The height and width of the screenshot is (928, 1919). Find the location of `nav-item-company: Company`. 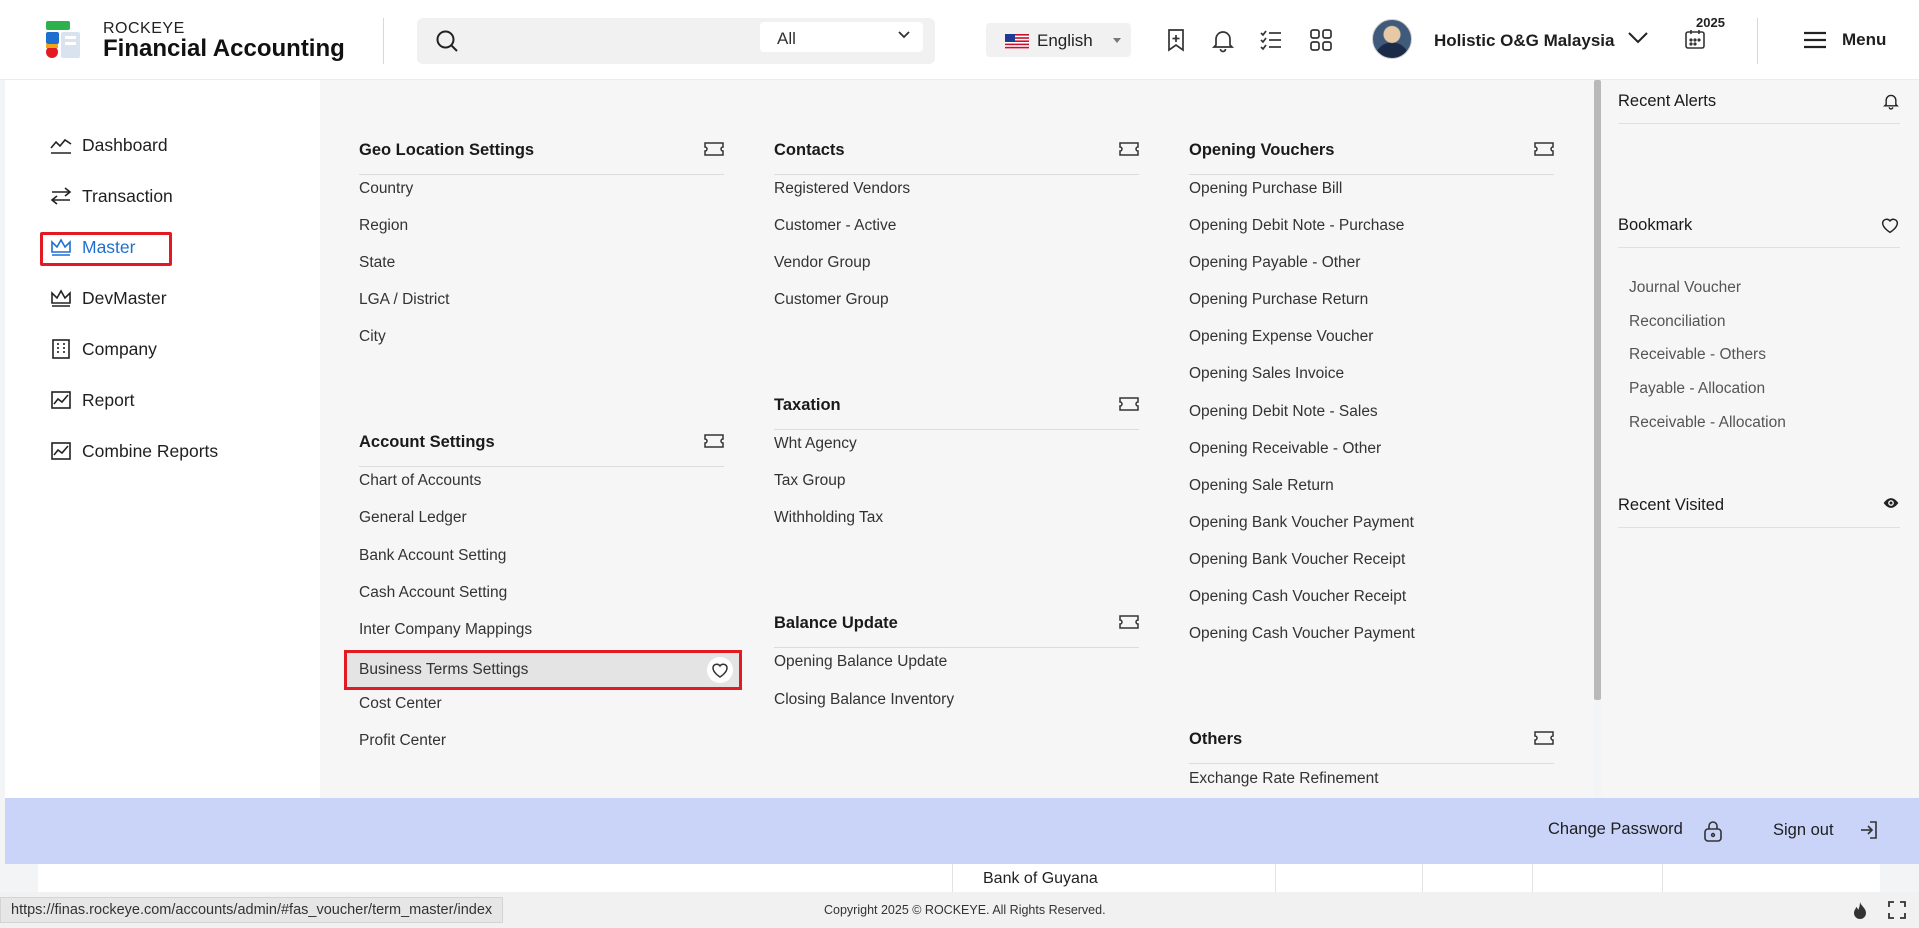

nav-item-company: Company is located at coordinates (170, 349).